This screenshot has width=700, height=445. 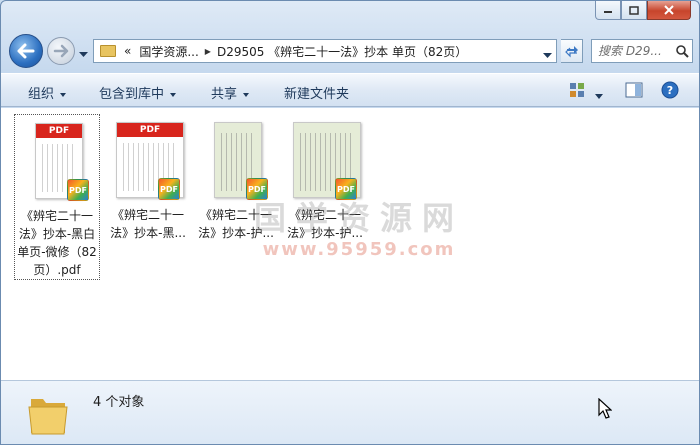 I want to click on address-dropdown, so click(x=547, y=55).